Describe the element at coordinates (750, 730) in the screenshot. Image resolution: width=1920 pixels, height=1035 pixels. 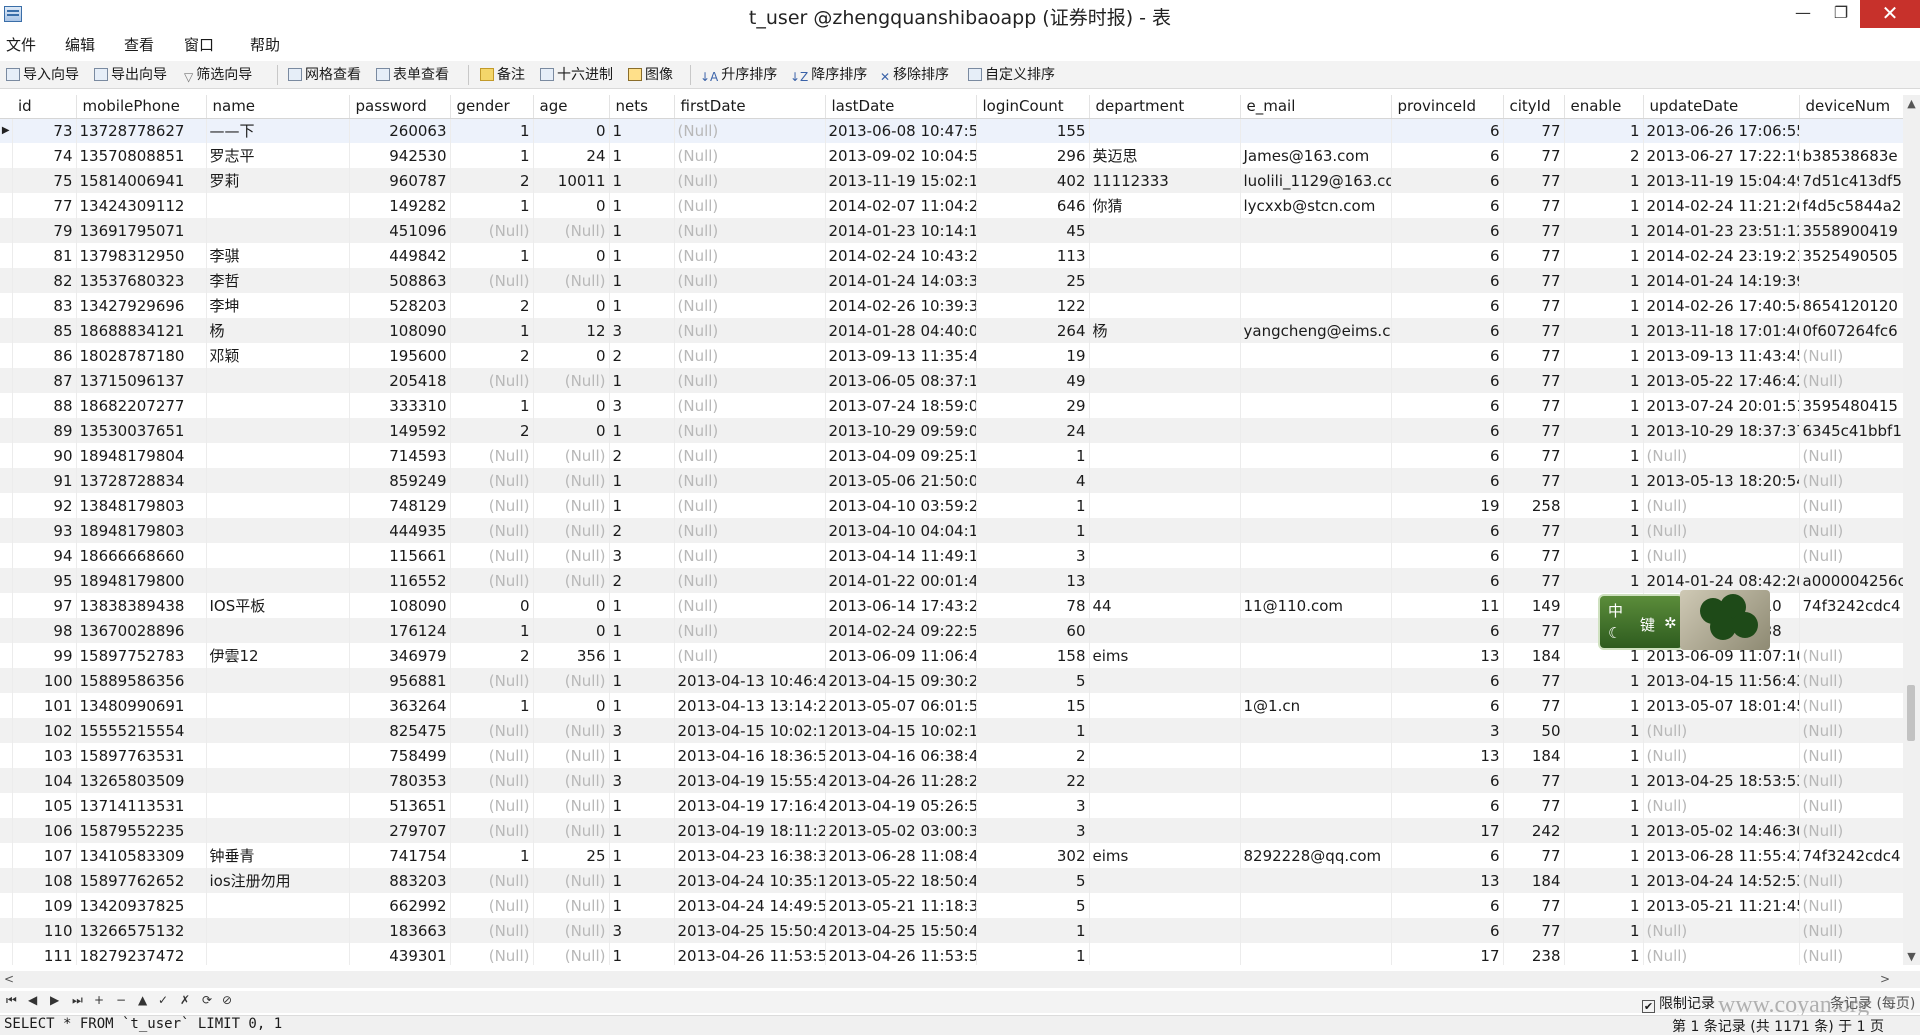
I see `cell-firstdate: 2013-04-15 10:02:14` at that location.